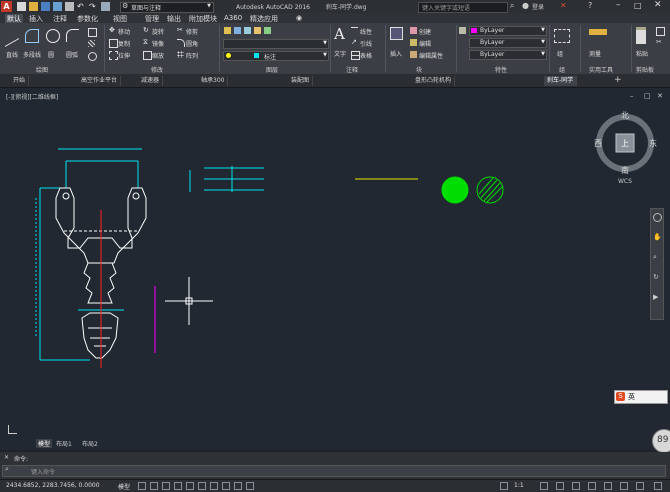 This screenshot has width=670, height=492. Describe the element at coordinates (158, 31) in the screenshot. I see `rotate-button: 旋转` at that location.